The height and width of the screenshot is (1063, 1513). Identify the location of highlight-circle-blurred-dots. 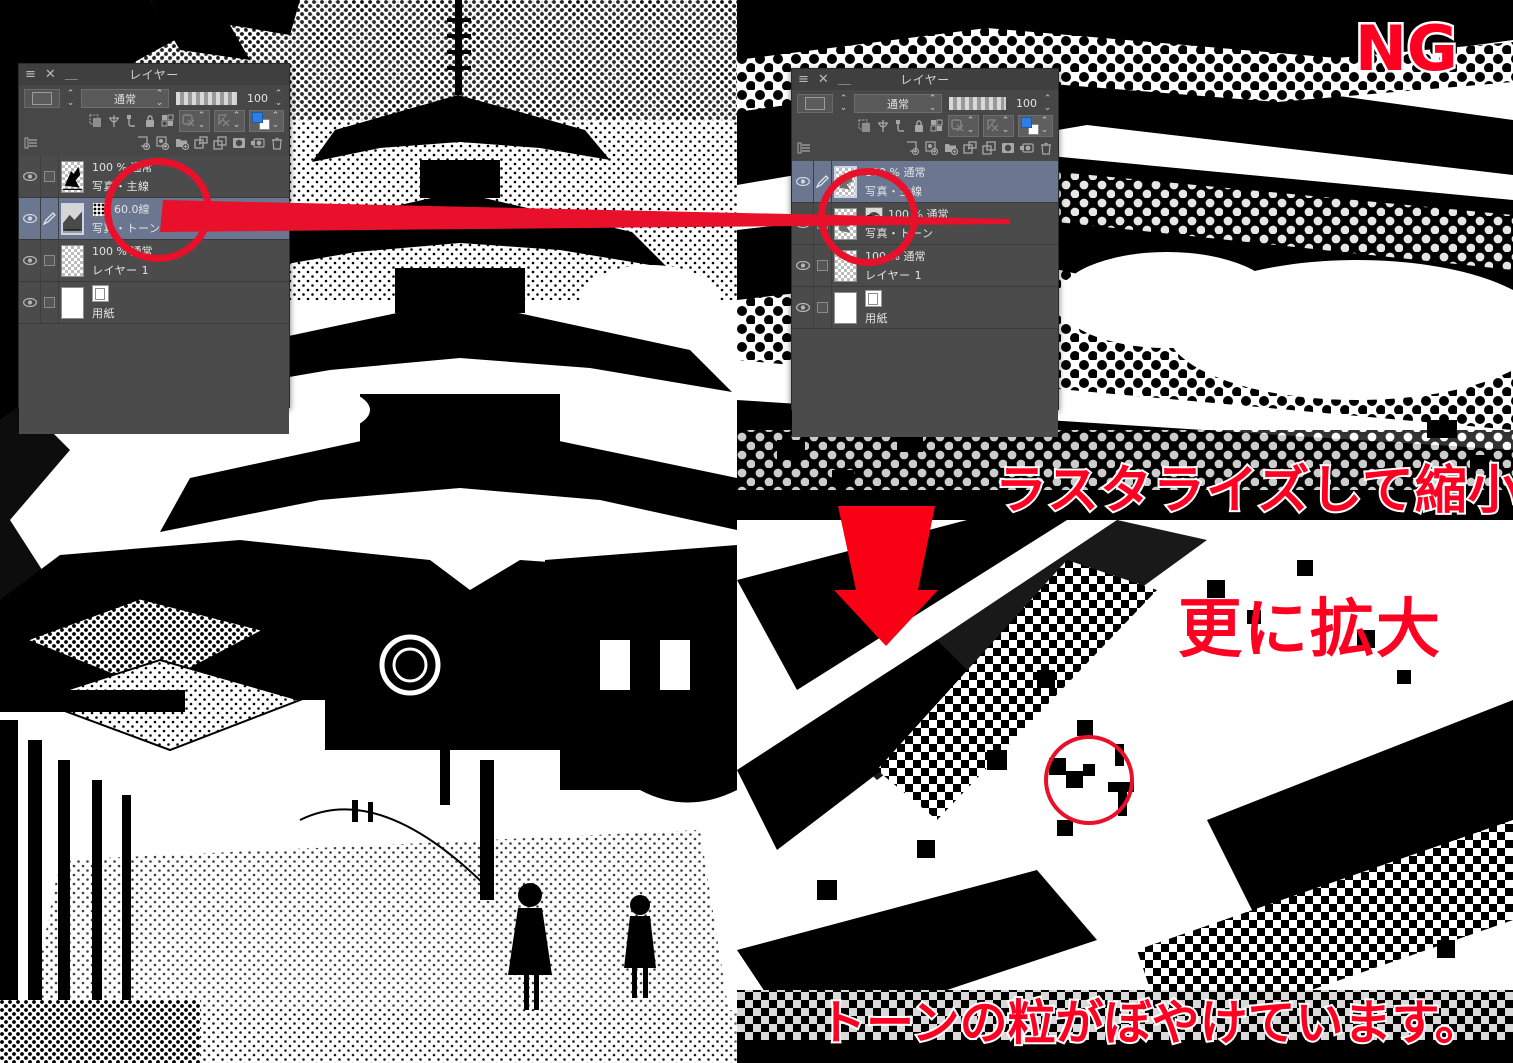
(1089, 780).